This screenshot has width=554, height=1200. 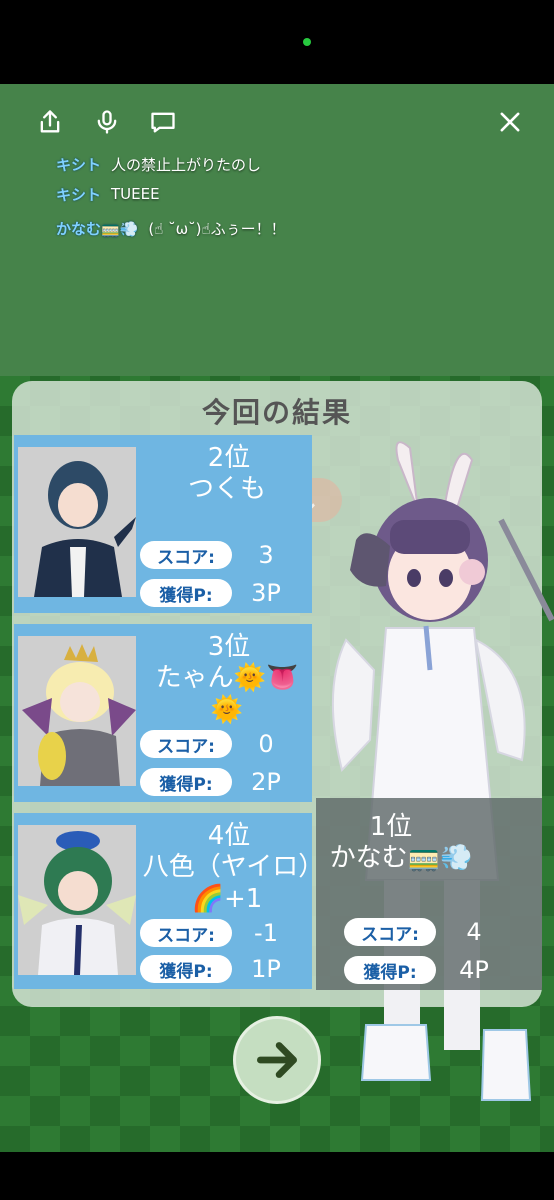 What do you see at coordinates (474, 932) in the screenshot?
I see `score-value: 4` at bounding box center [474, 932].